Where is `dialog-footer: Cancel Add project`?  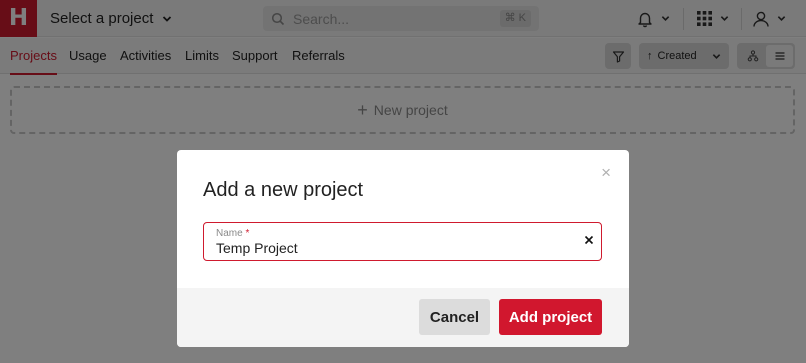 dialog-footer: Cancel Add project is located at coordinates (403, 317).